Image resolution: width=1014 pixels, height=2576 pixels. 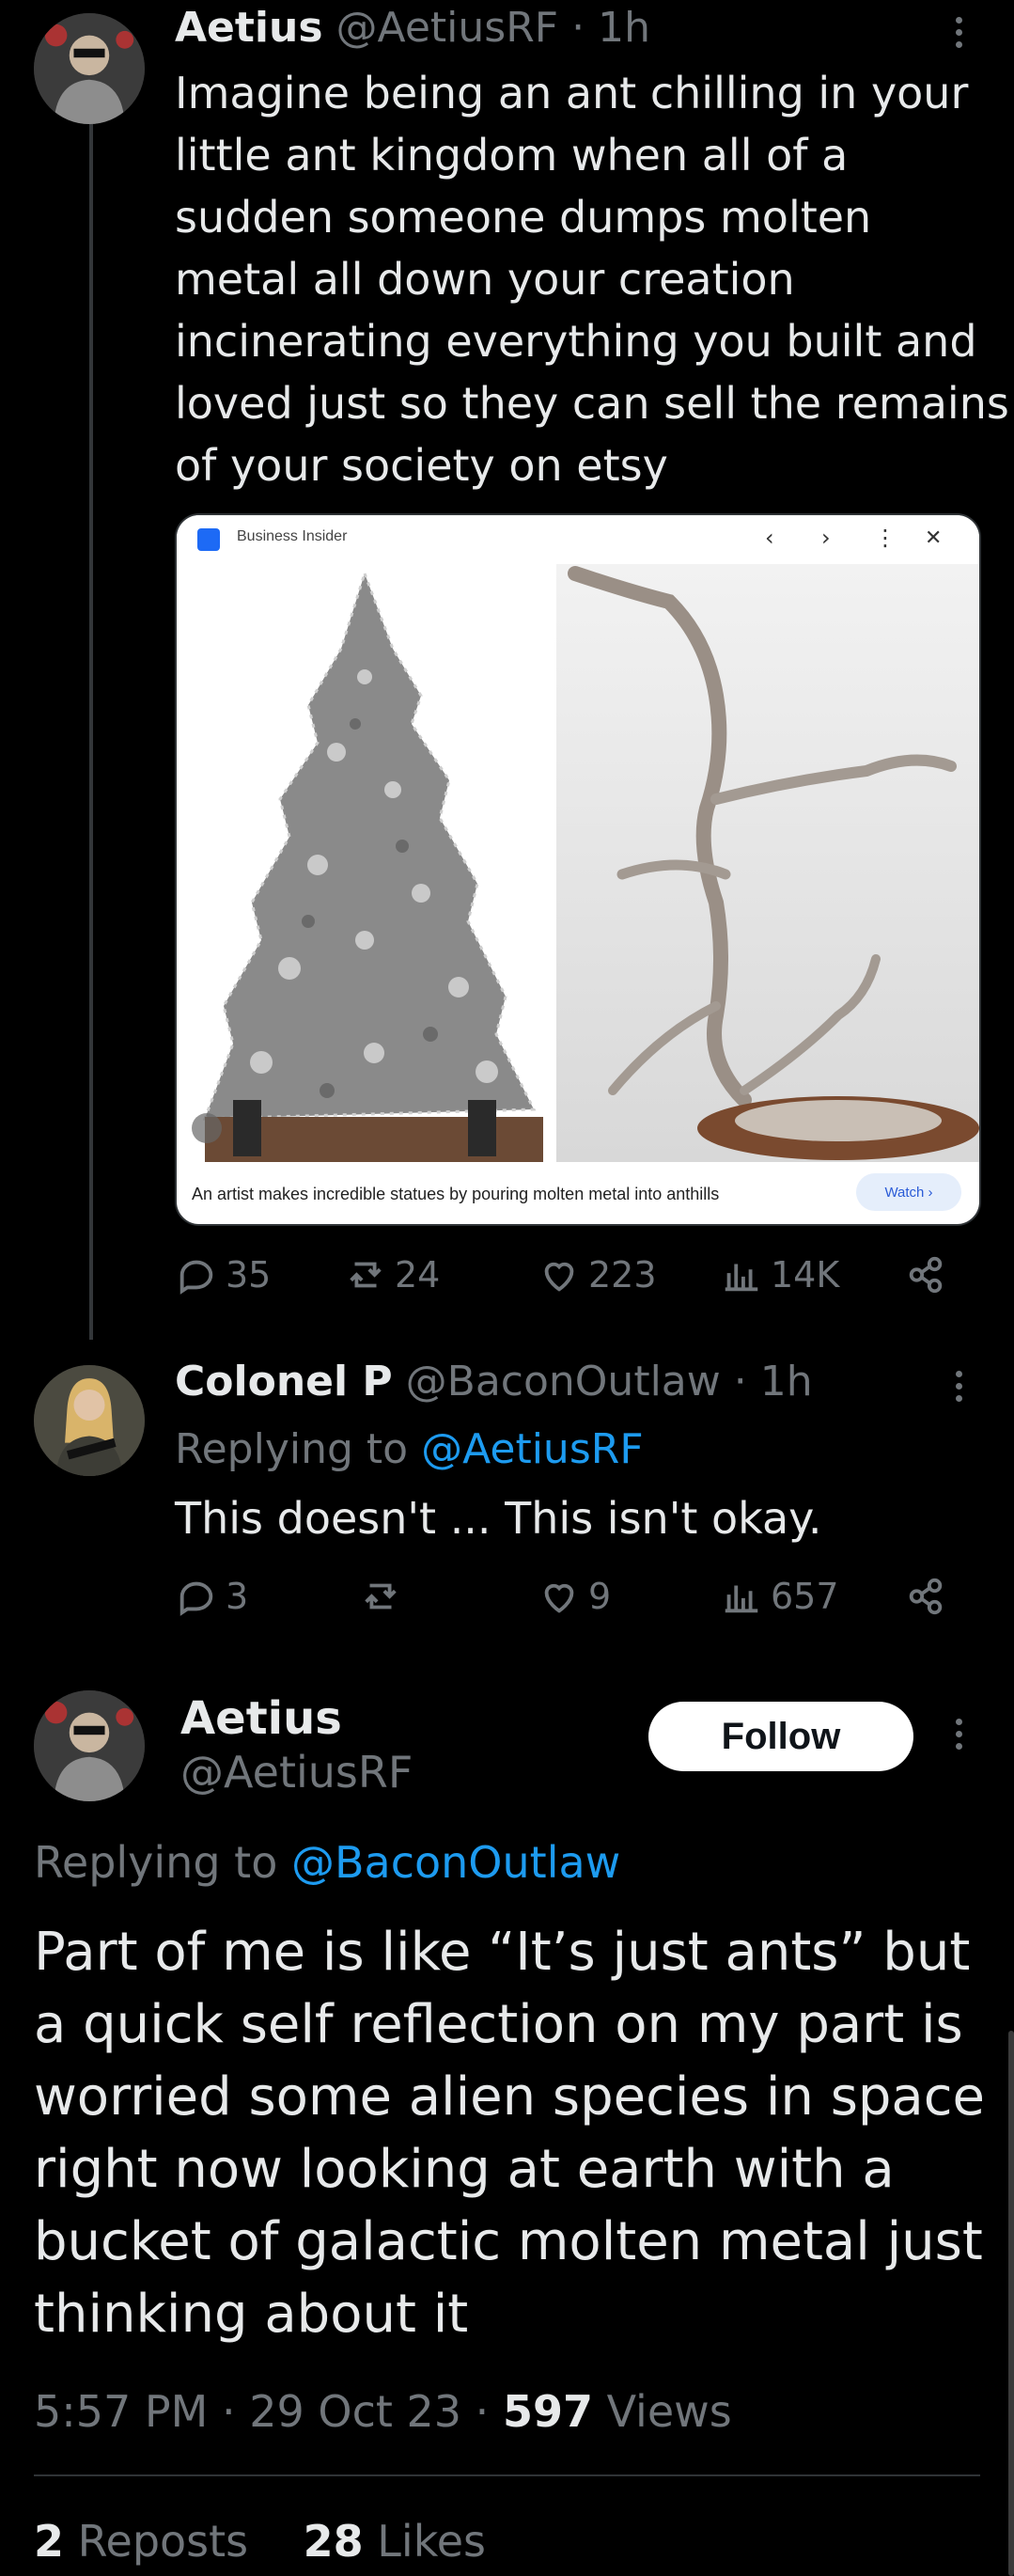 I want to click on repost-count: 24, so click(x=418, y=1275).